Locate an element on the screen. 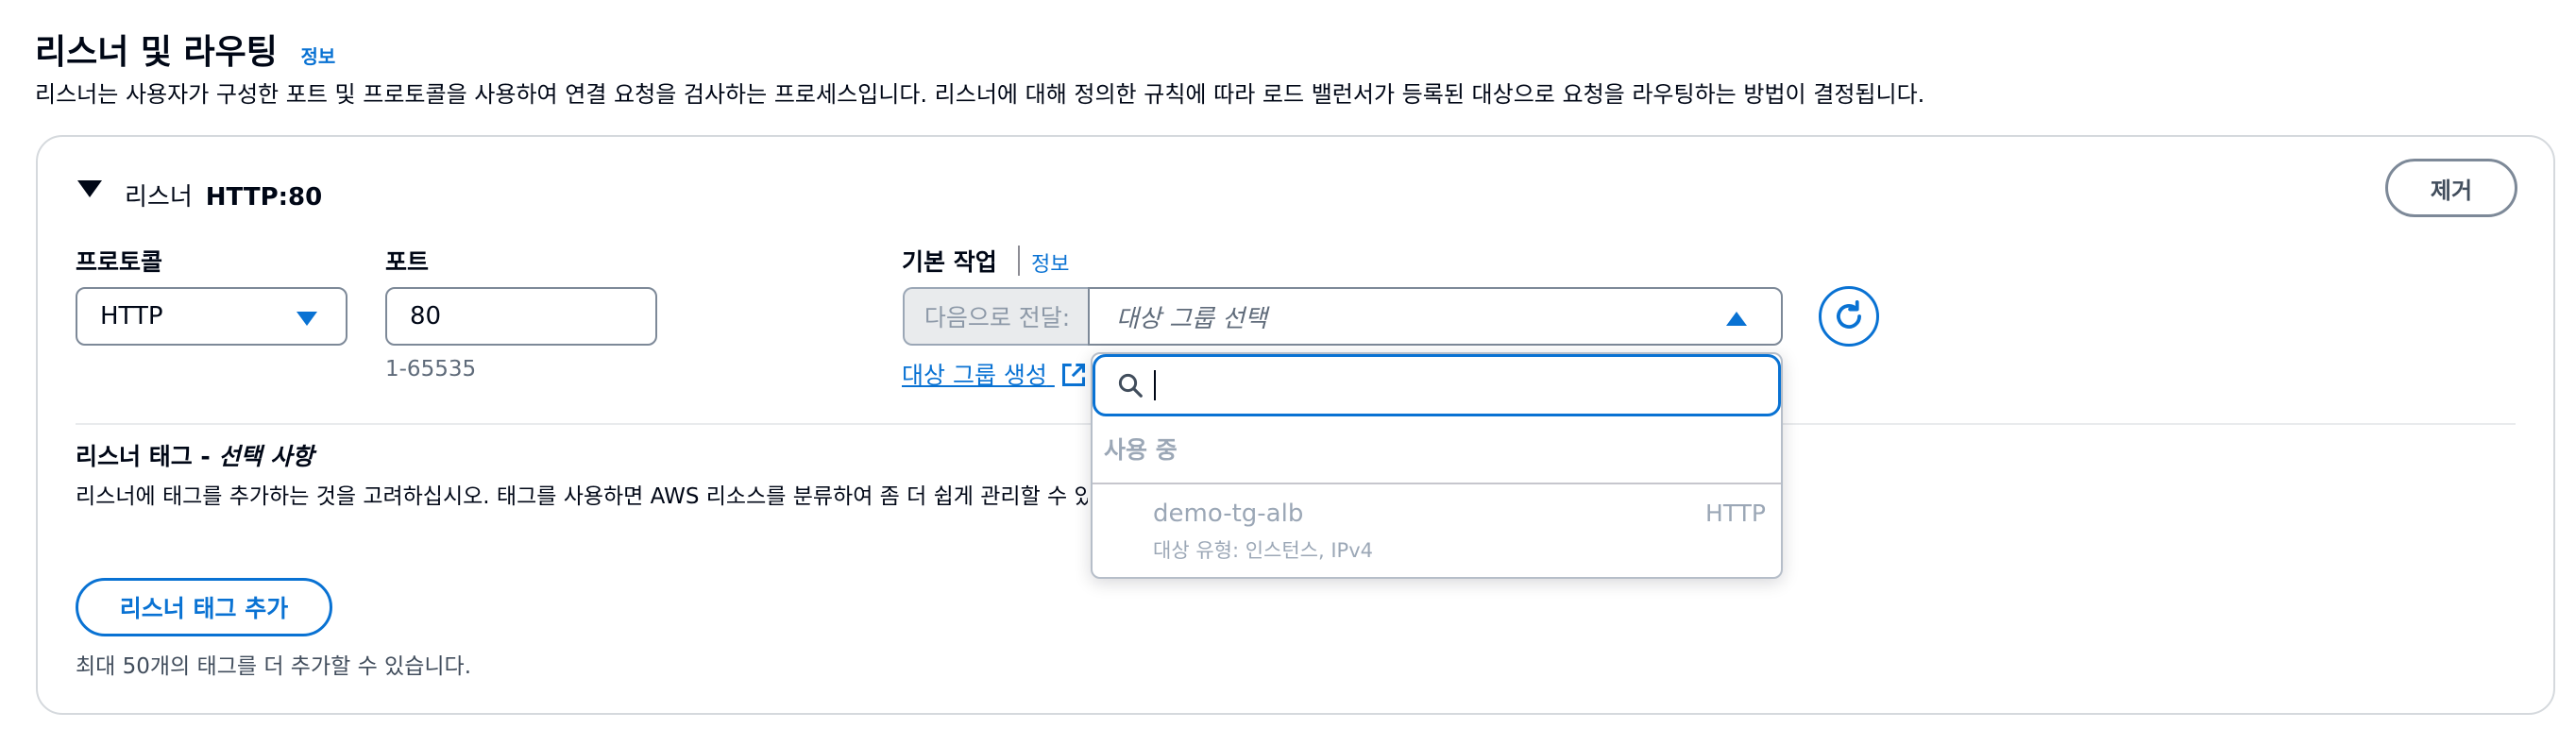  option-name: demo-tg-alb is located at coordinates (1228, 514).